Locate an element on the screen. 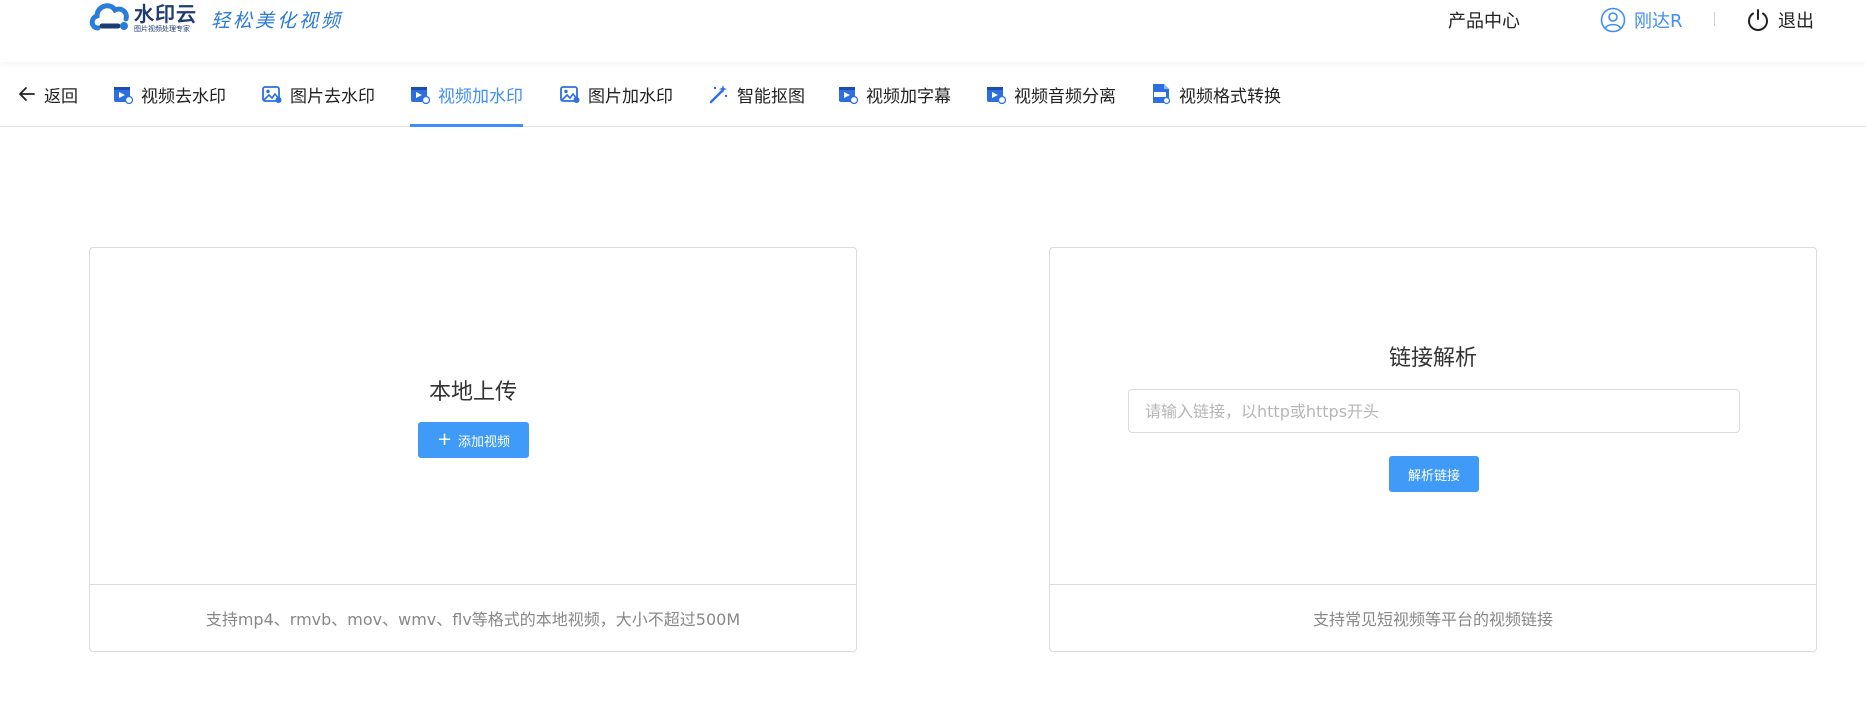  header-divider is located at coordinates (1714, 19).